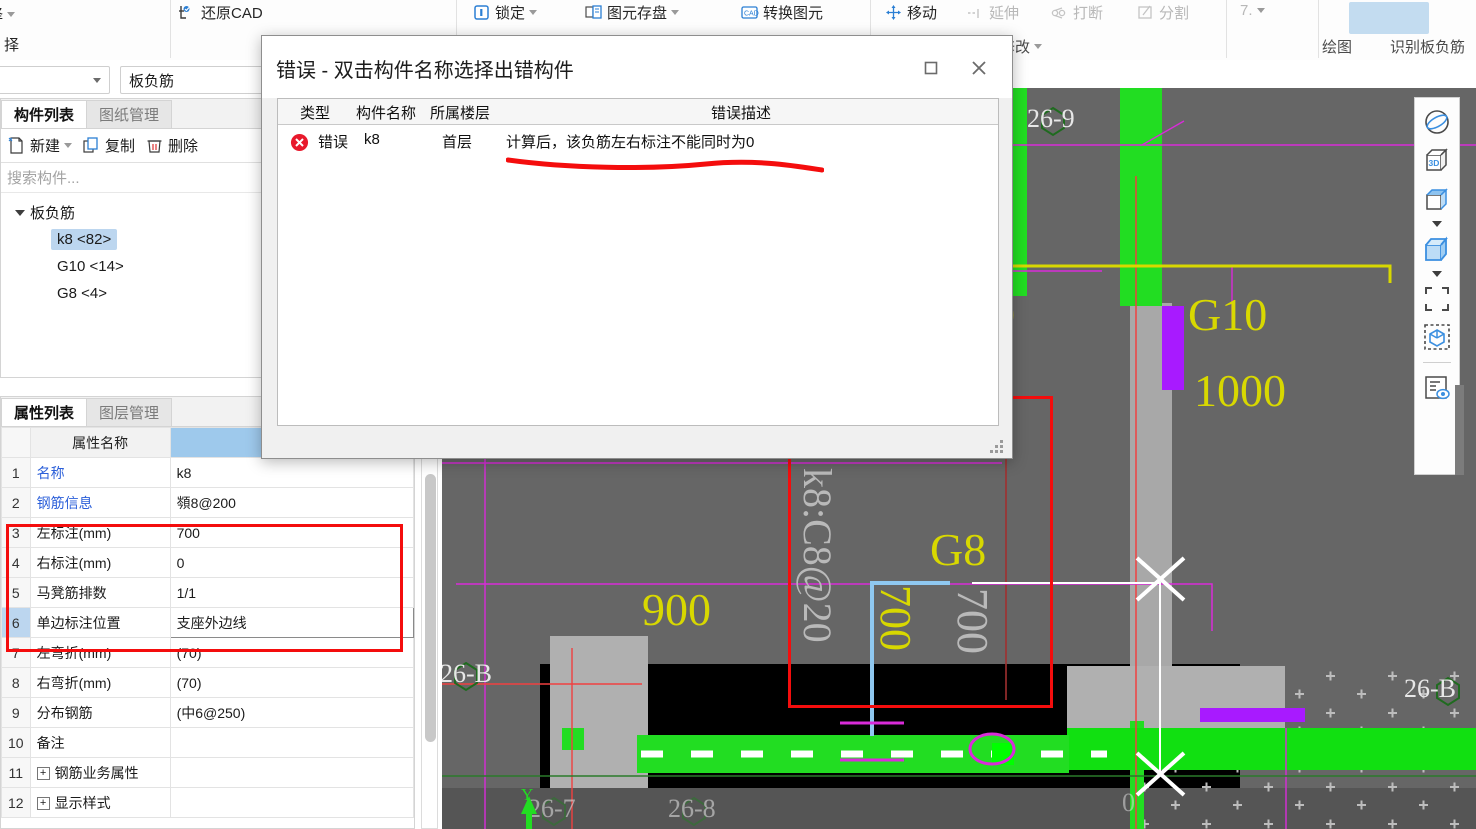 The image size is (1476, 829). I want to click on layer-visibility-icon, so click(1437, 388).